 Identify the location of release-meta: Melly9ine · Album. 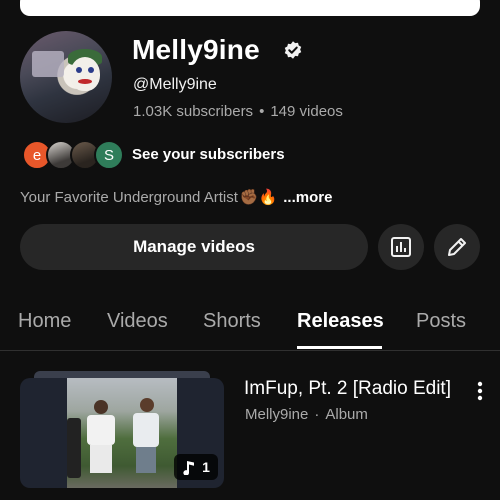
(306, 414).